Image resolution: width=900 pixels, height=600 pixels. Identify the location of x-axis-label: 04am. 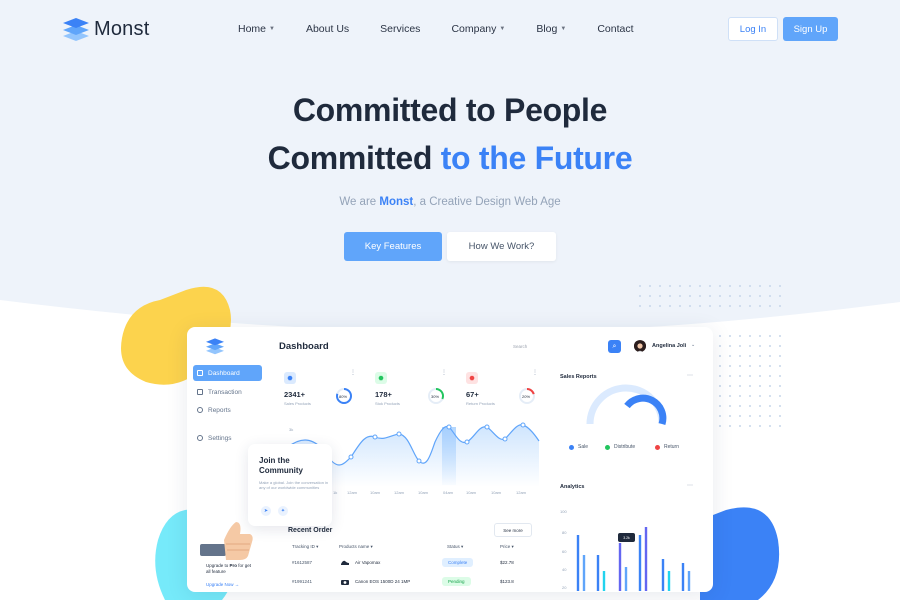
(448, 492).